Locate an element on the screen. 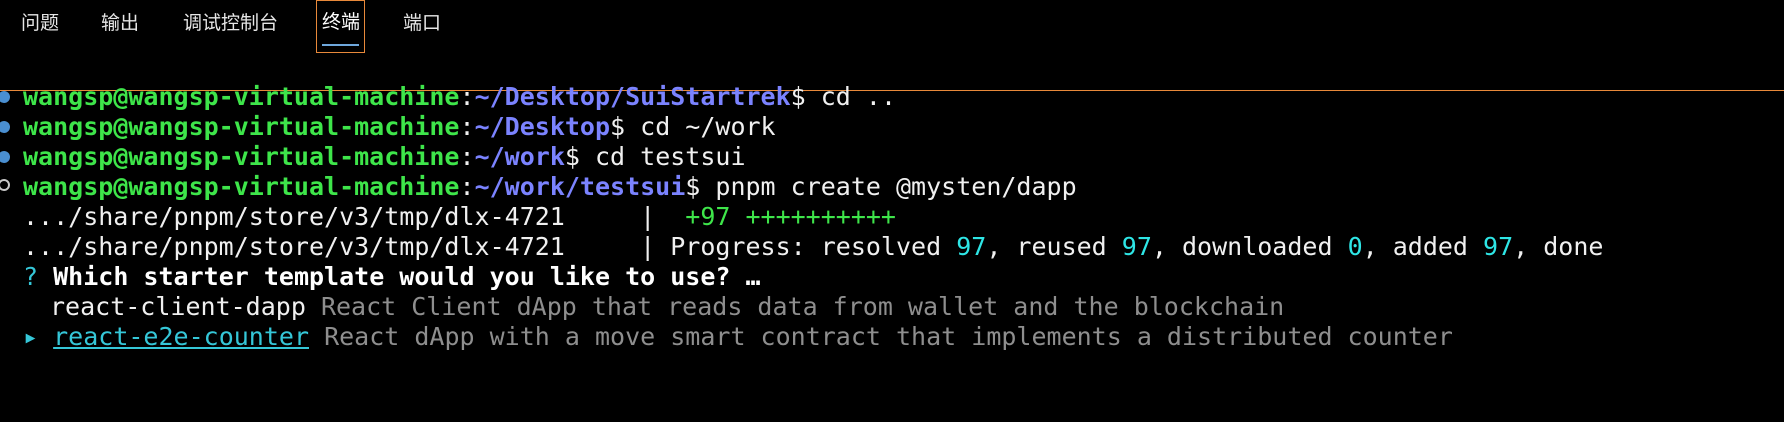  tab-label: 问题 is located at coordinates (40, 23).